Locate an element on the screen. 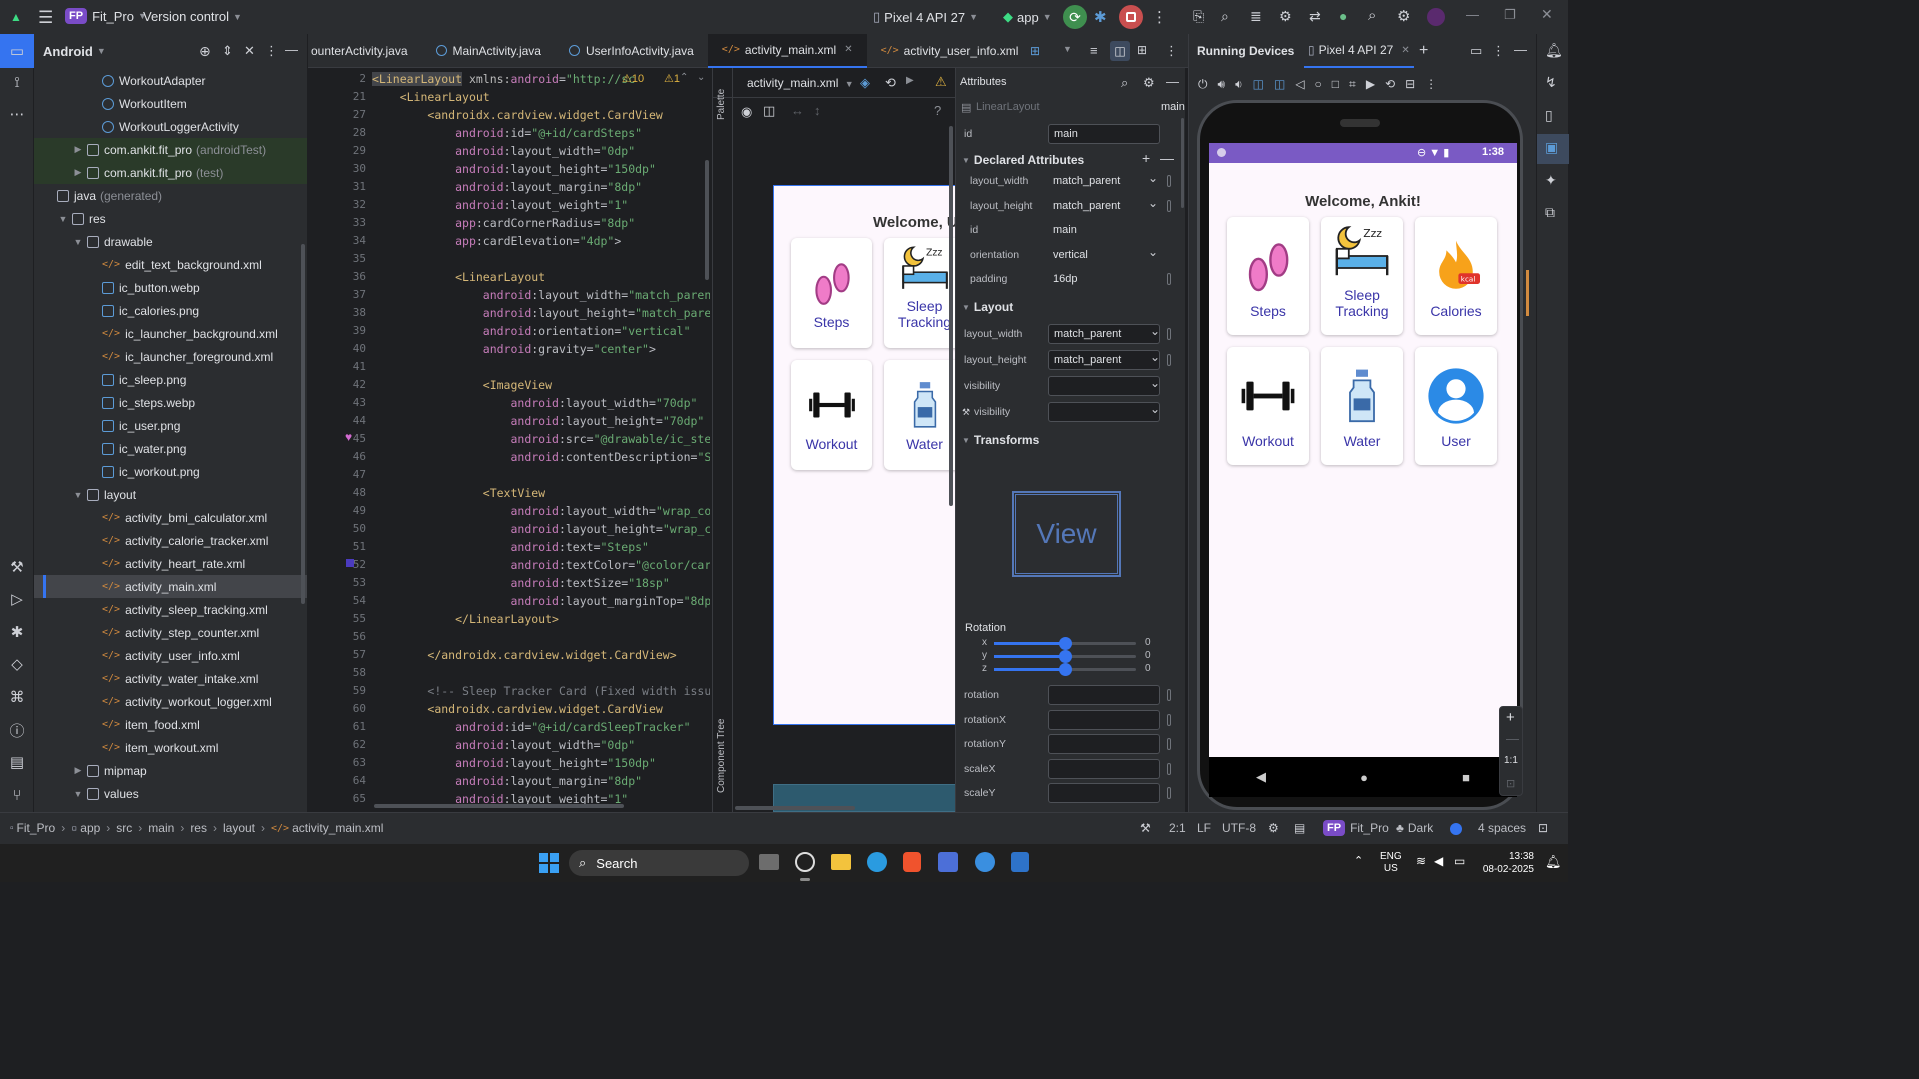 This screenshot has width=1919, height=1079. edge-icon is located at coordinates (877, 862).